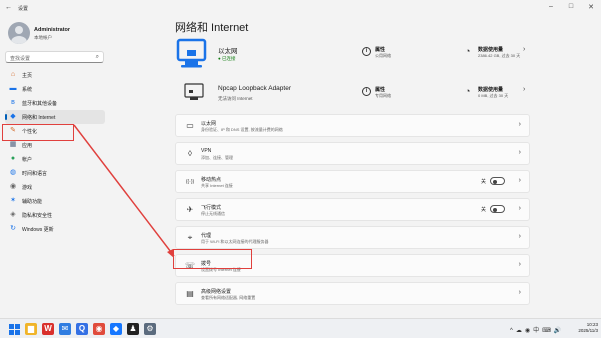 This screenshot has height=338, width=601. Describe the element at coordinates (300, 328) in the screenshot. I see `taskbar: ^ ☁ ◉ 中 ⌨ 🔊 10:23 2025/11/3 ▆ W ✉ Q ◉ ◆ ♟ ⚙` at that location.